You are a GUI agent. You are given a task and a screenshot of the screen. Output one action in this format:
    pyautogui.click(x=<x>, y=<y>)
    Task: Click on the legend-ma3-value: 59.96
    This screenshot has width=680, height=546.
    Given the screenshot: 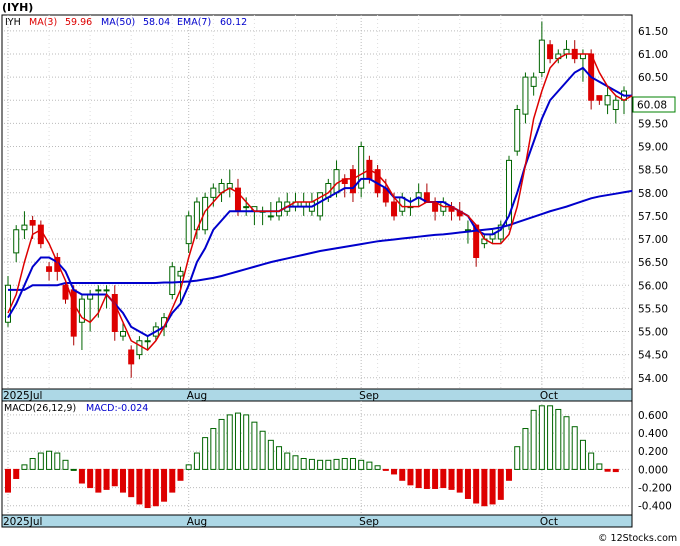 What is the action you would take?
    pyautogui.click(x=78, y=22)
    